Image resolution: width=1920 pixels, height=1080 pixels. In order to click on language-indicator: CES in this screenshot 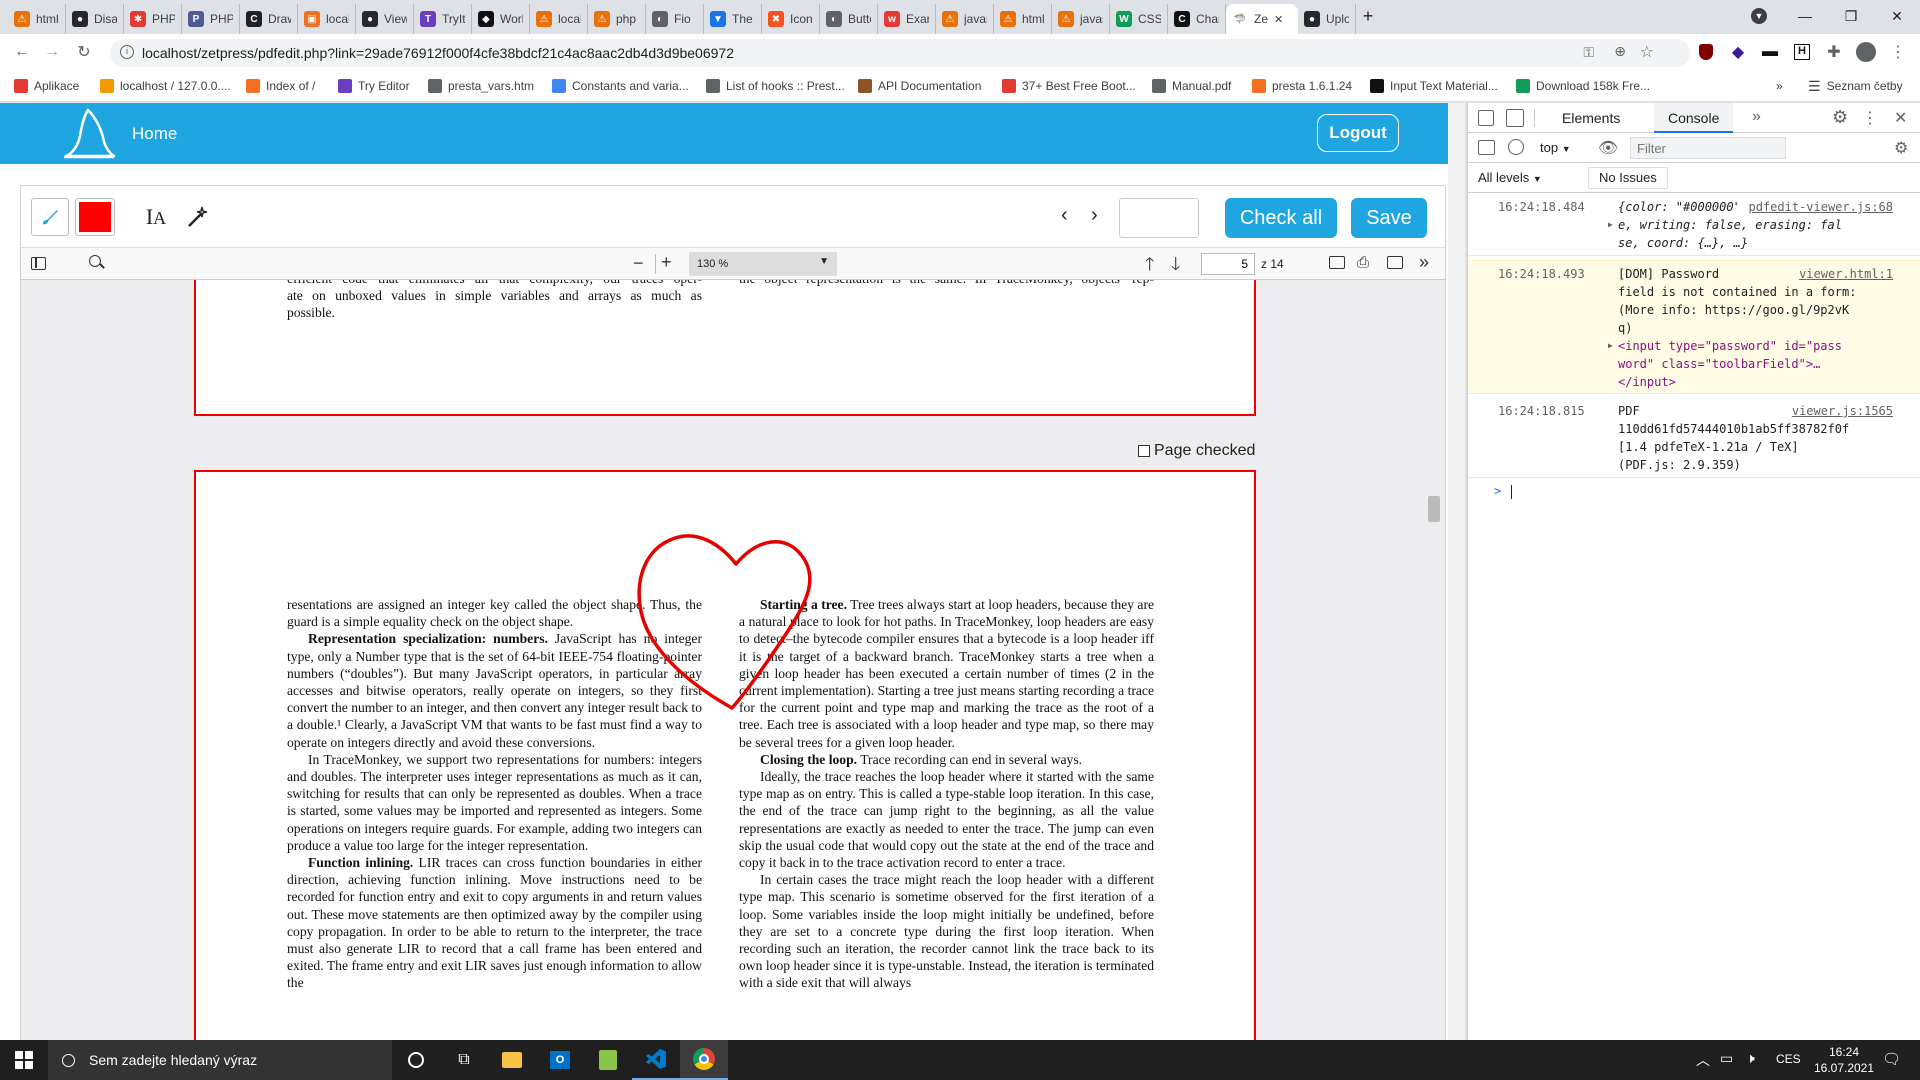, I will do `click(1788, 1059)`.